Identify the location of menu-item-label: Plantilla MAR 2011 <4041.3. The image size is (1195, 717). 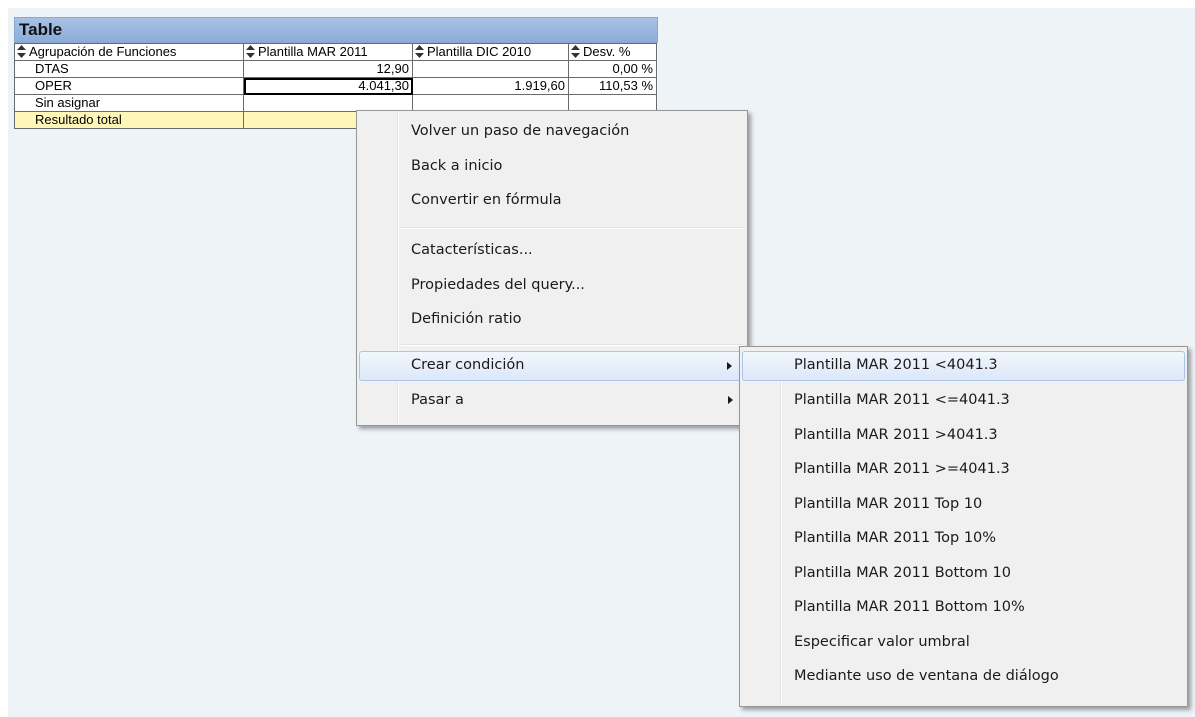
(896, 365).